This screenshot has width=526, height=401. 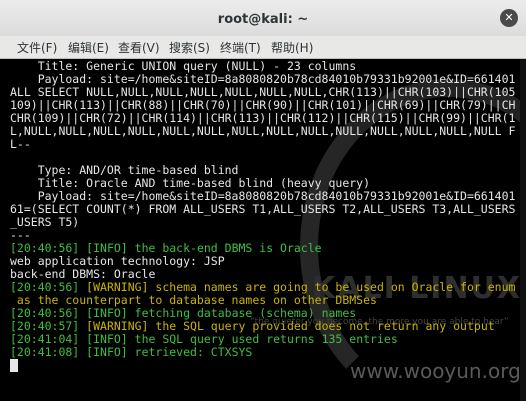 What do you see at coordinates (124, 170) in the screenshot?
I see `terminal-text-segment: Type: AND/OR time-based blind` at bounding box center [124, 170].